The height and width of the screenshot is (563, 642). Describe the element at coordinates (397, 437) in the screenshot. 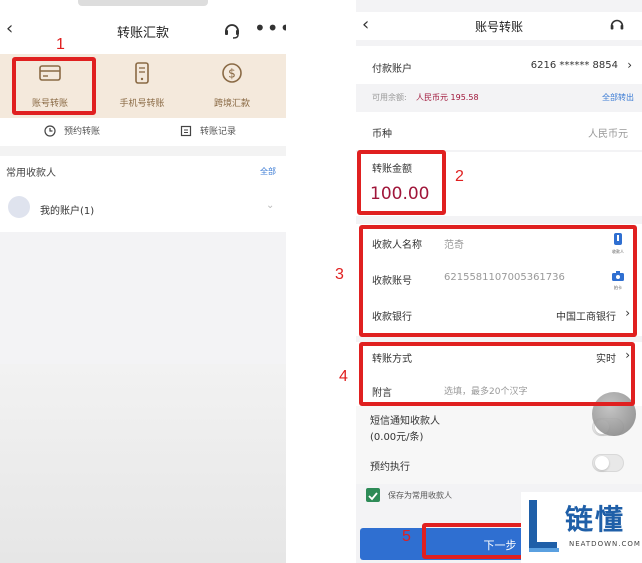

I see `sms-fee: (0.00元/条)` at that location.